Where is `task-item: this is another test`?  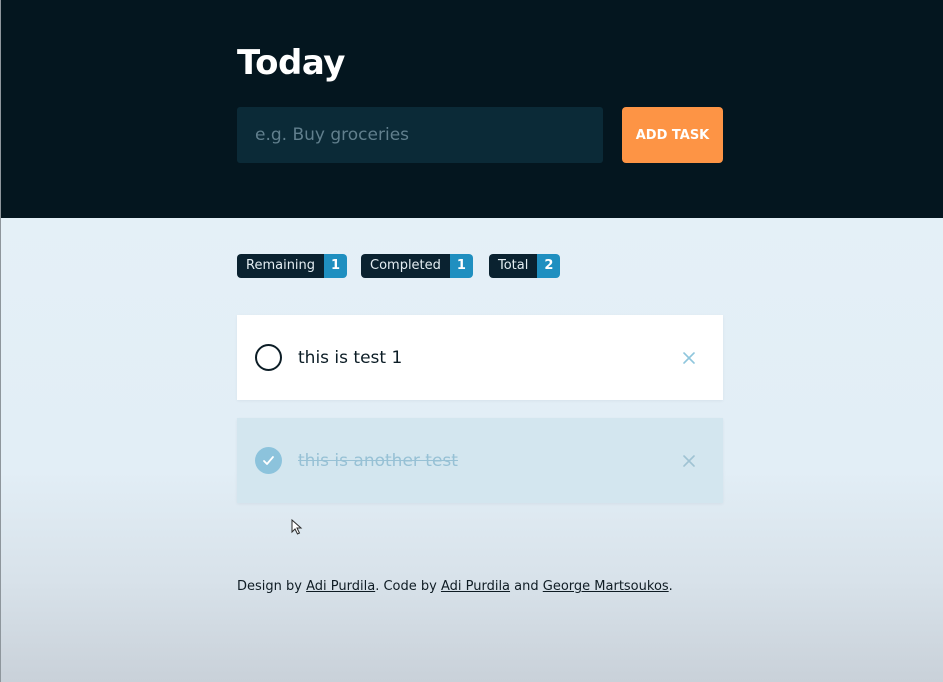 task-item: this is another test is located at coordinates (480, 460).